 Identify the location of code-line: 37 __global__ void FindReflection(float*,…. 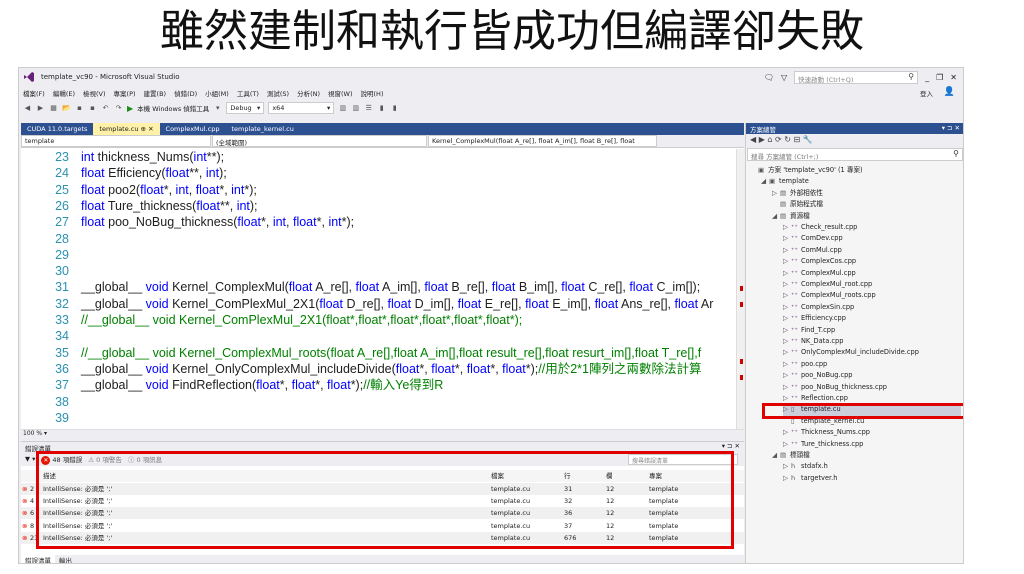
(378, 385).